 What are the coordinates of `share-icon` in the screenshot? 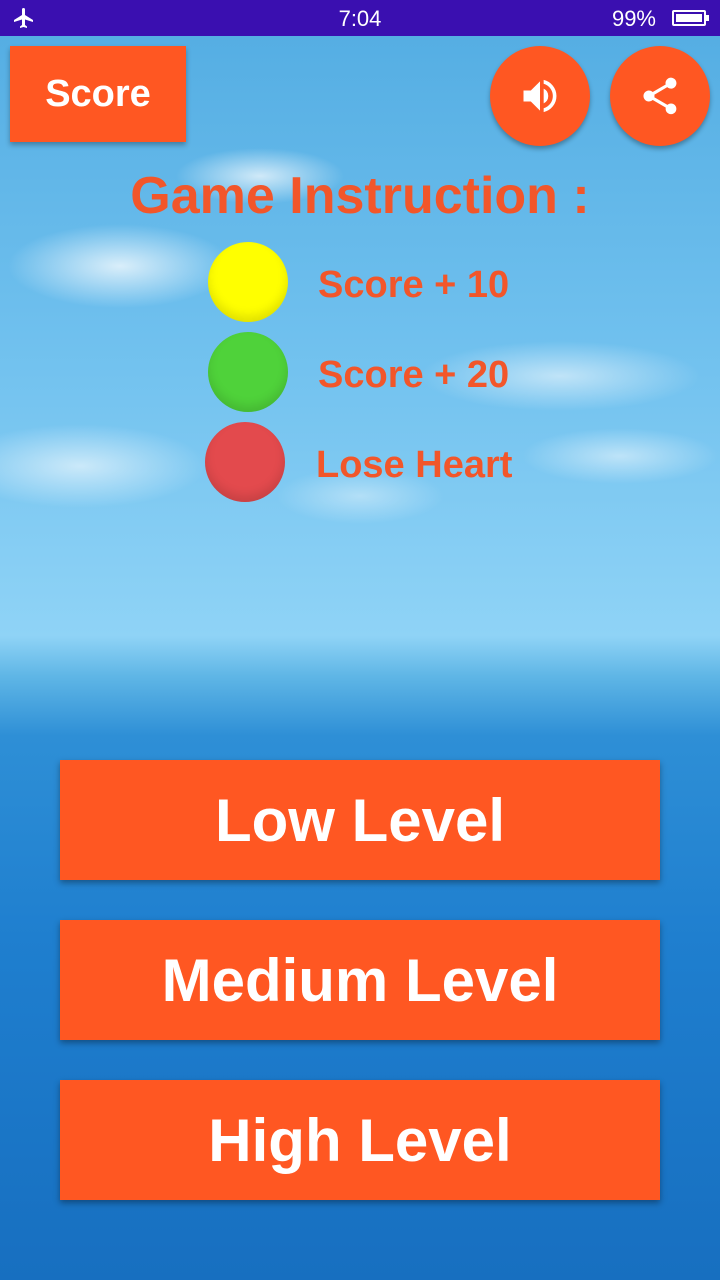 It's located at (660, 96).